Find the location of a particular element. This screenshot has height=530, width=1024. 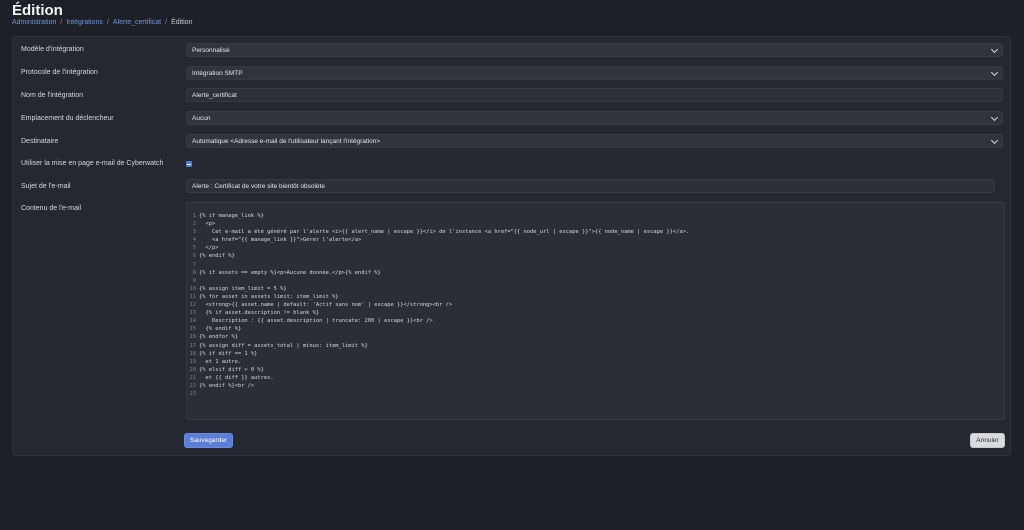

line-number: 18 is located at coordinates (193, 353).